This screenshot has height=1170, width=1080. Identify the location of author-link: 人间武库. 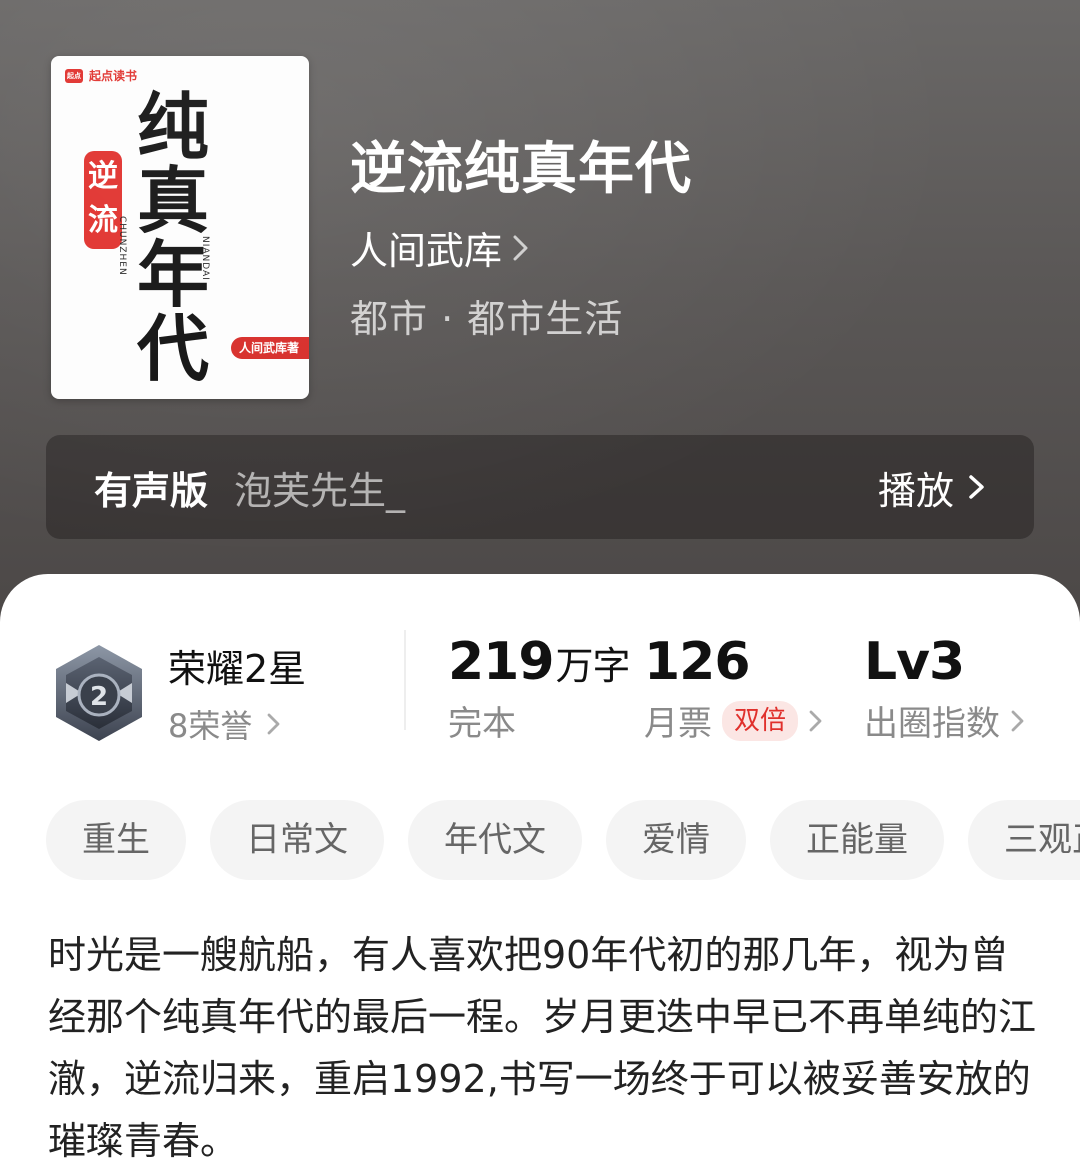
(440, 247).